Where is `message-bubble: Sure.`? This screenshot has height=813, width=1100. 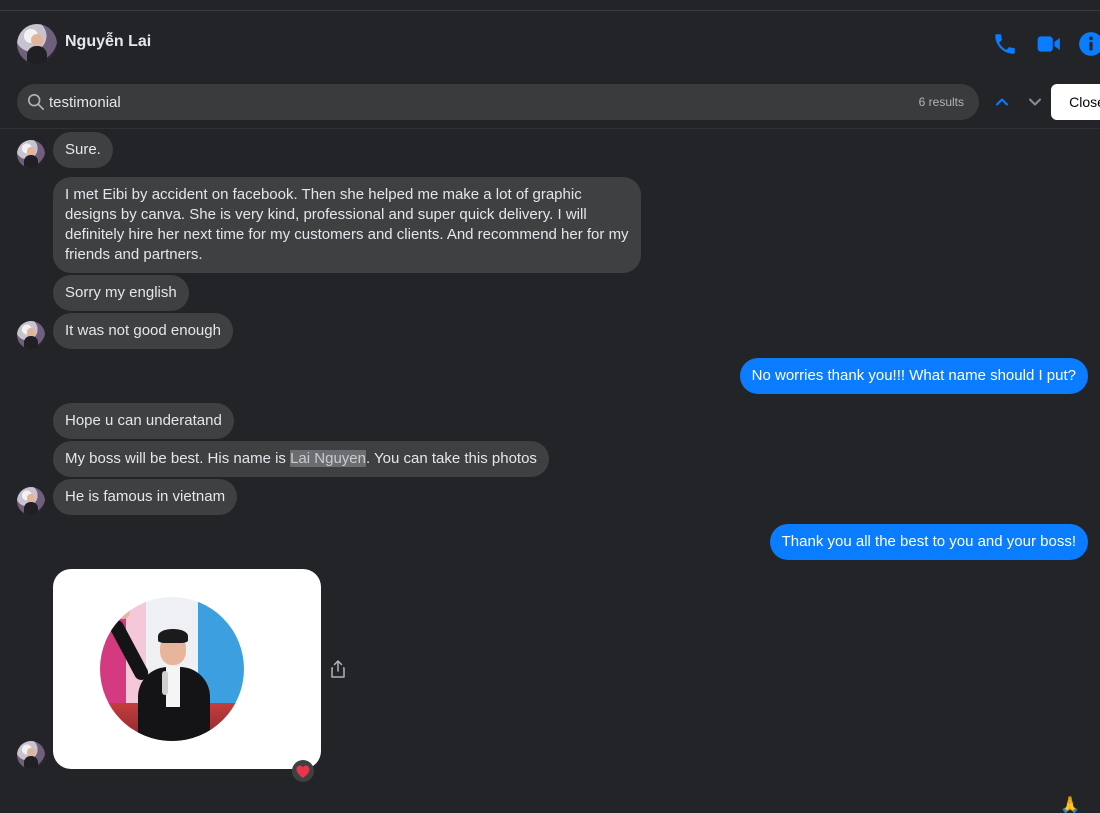
message-bubble: Sure. is located at coordinates (83, 150).